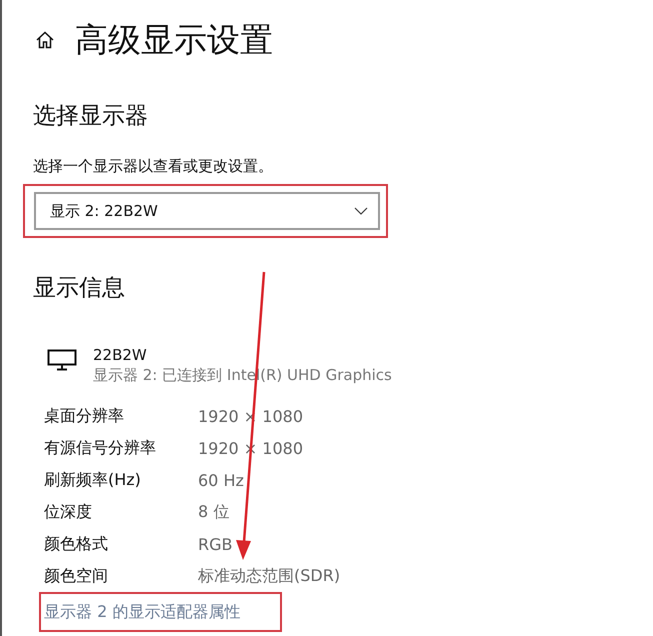 This screenshot has width=653, height=636. I want to click on monitor-name: 22B2W, so click(120, 355).